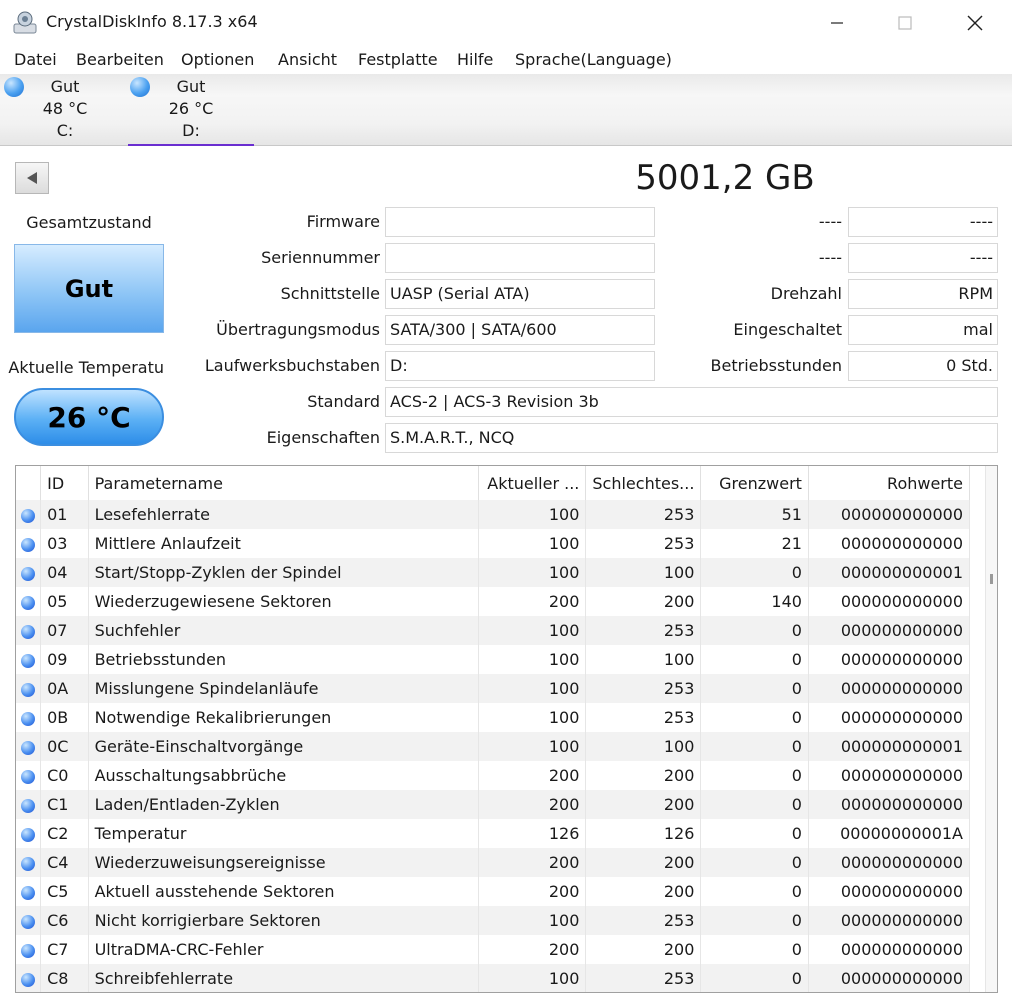 The width and height of the screenshot is (1012, 1007). I want to click on maximize-button, so click(905, 23).